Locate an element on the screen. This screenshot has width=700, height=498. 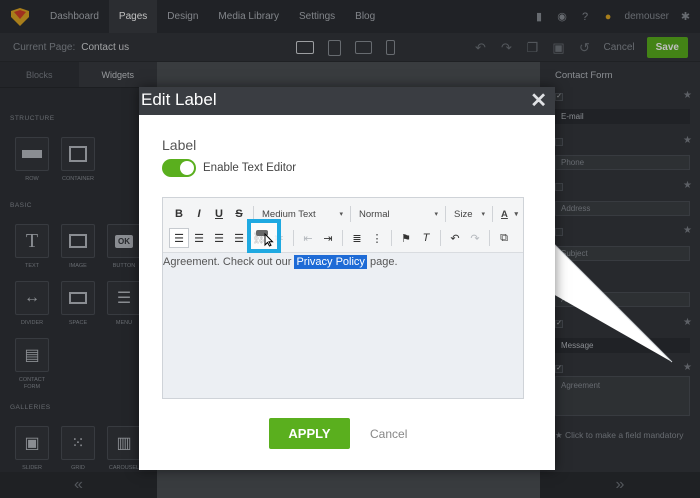
italic-button: I is located at coordinates (199, 214).